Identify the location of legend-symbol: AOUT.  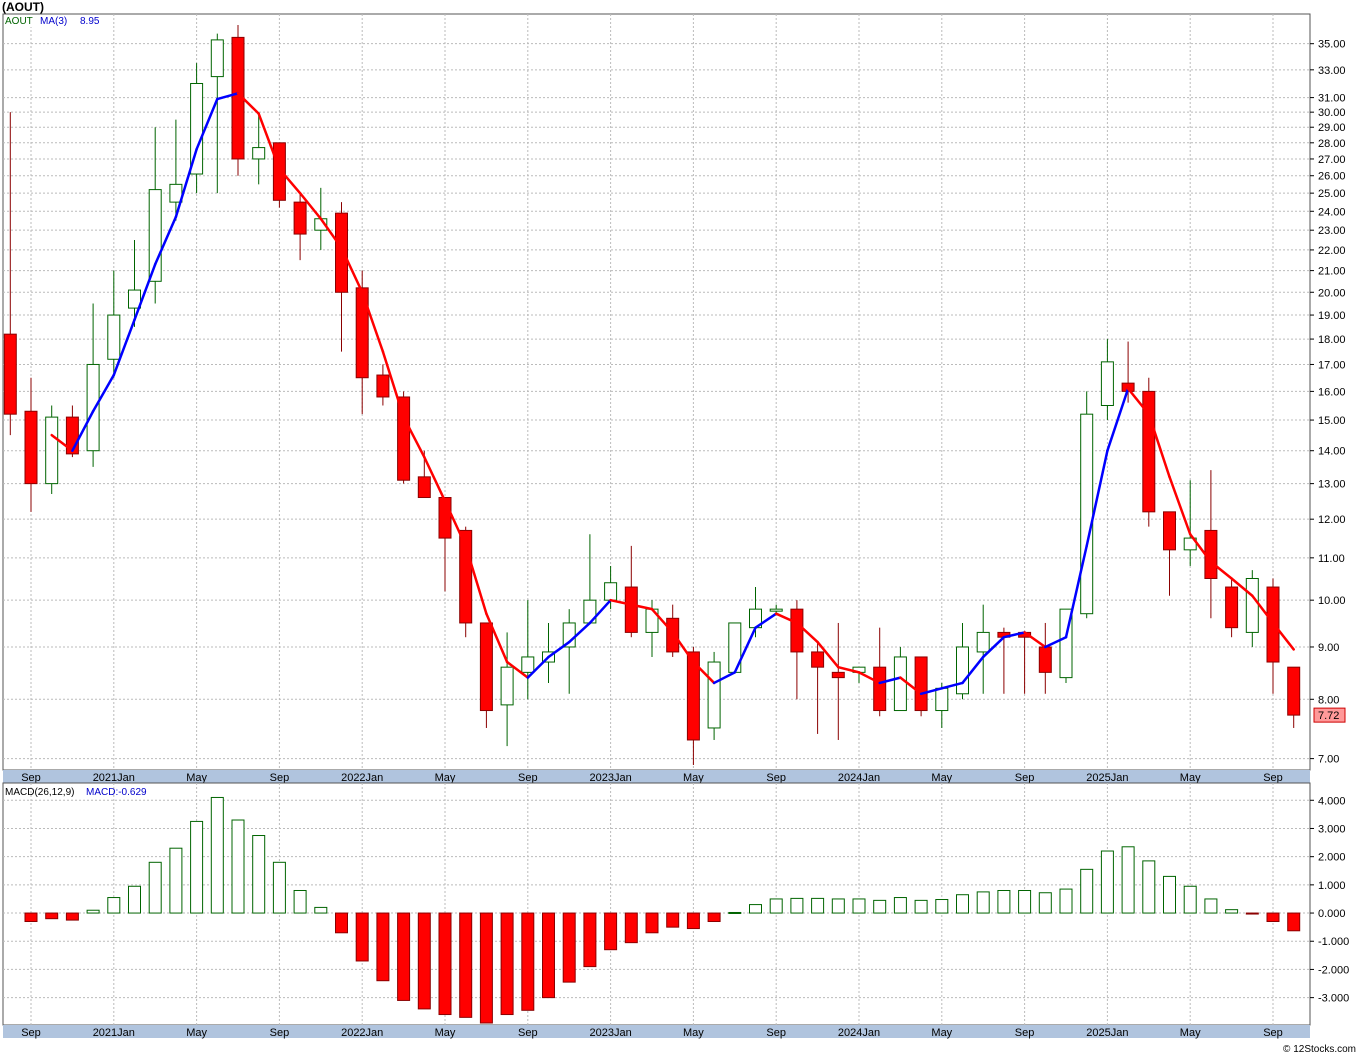
(19, 21).